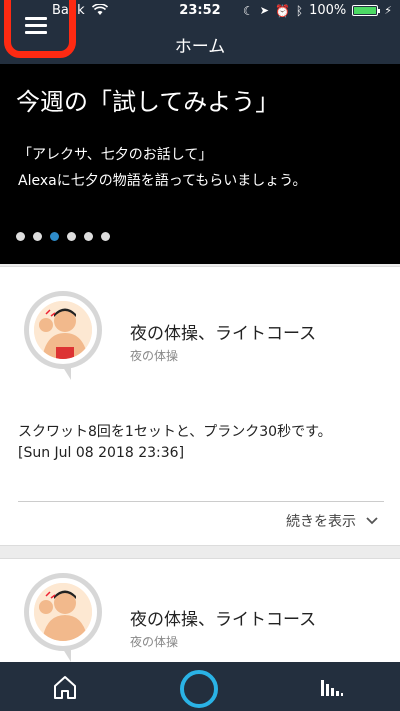 The width and height of the screenshot is (400, 711). Describe the element at coordinates (199, 689) in the screenshot. I see `alexa-icon` at that location.